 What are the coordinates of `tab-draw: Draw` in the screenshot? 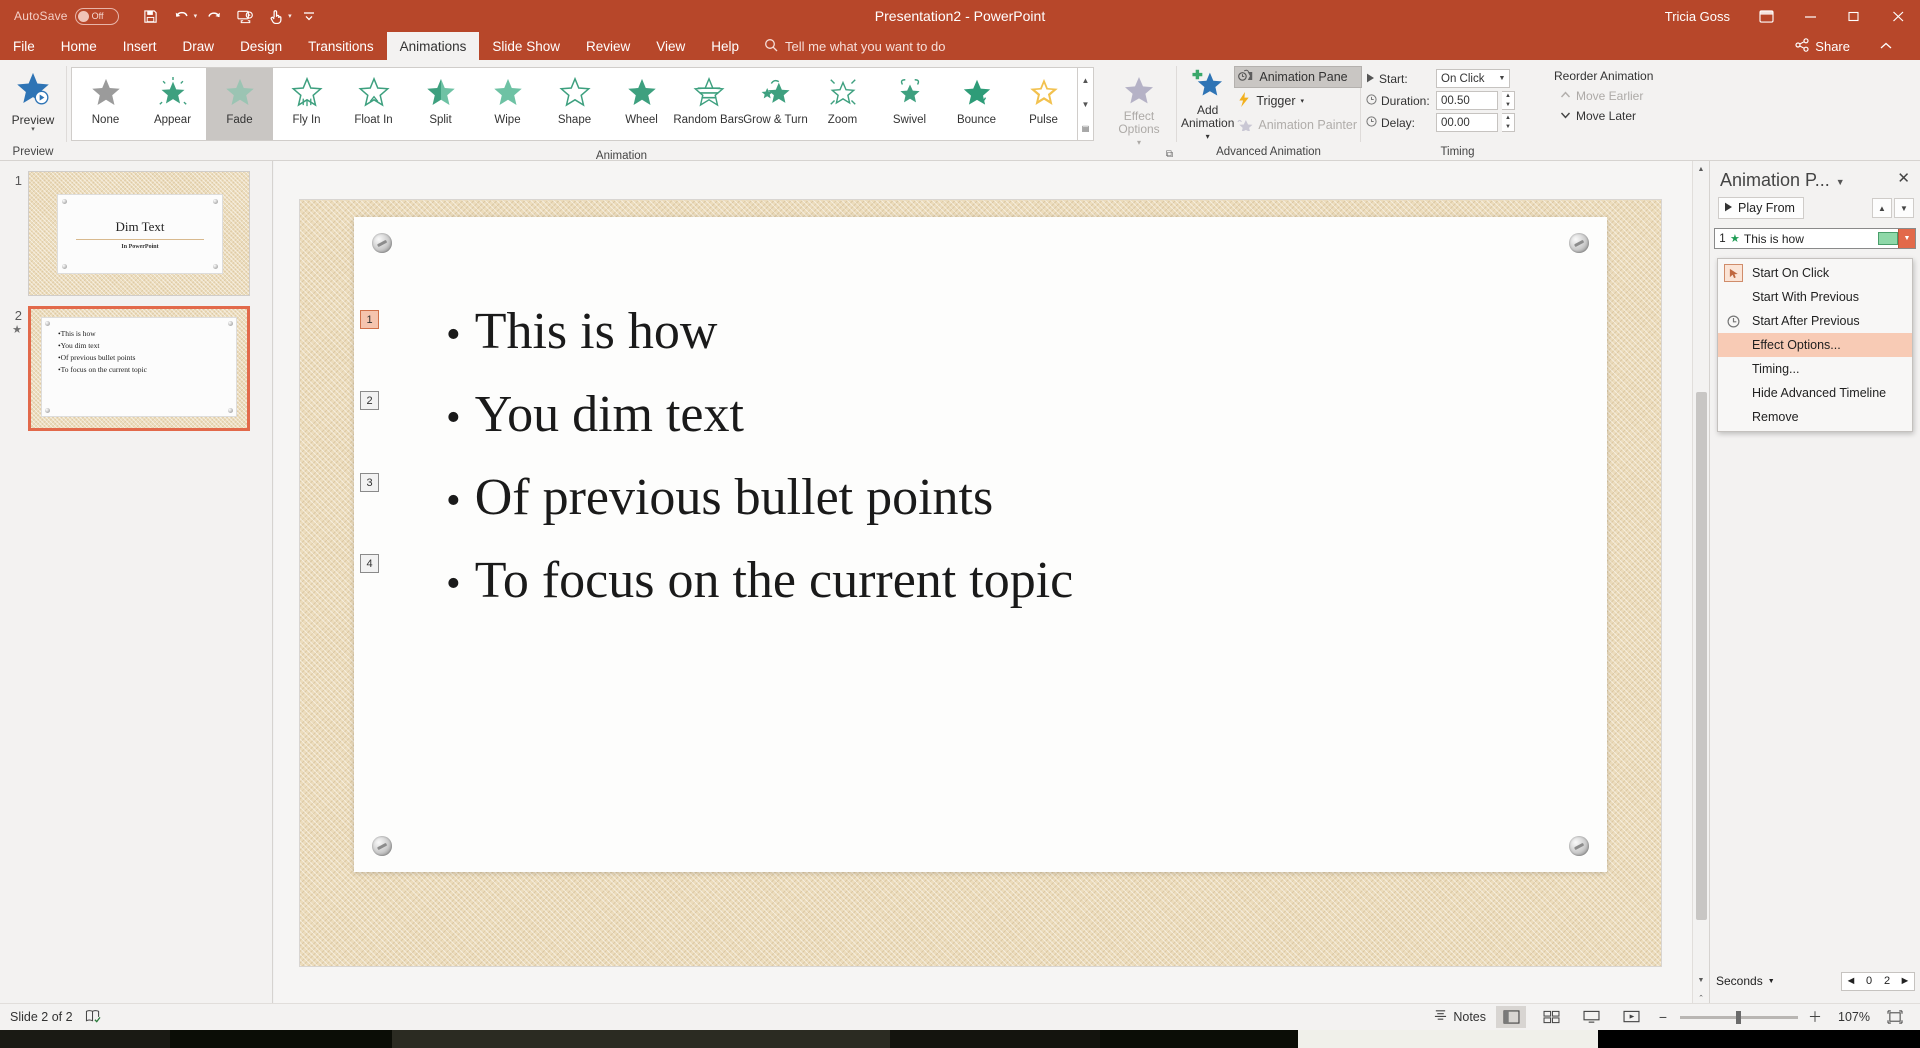 It's located at (199, 46).